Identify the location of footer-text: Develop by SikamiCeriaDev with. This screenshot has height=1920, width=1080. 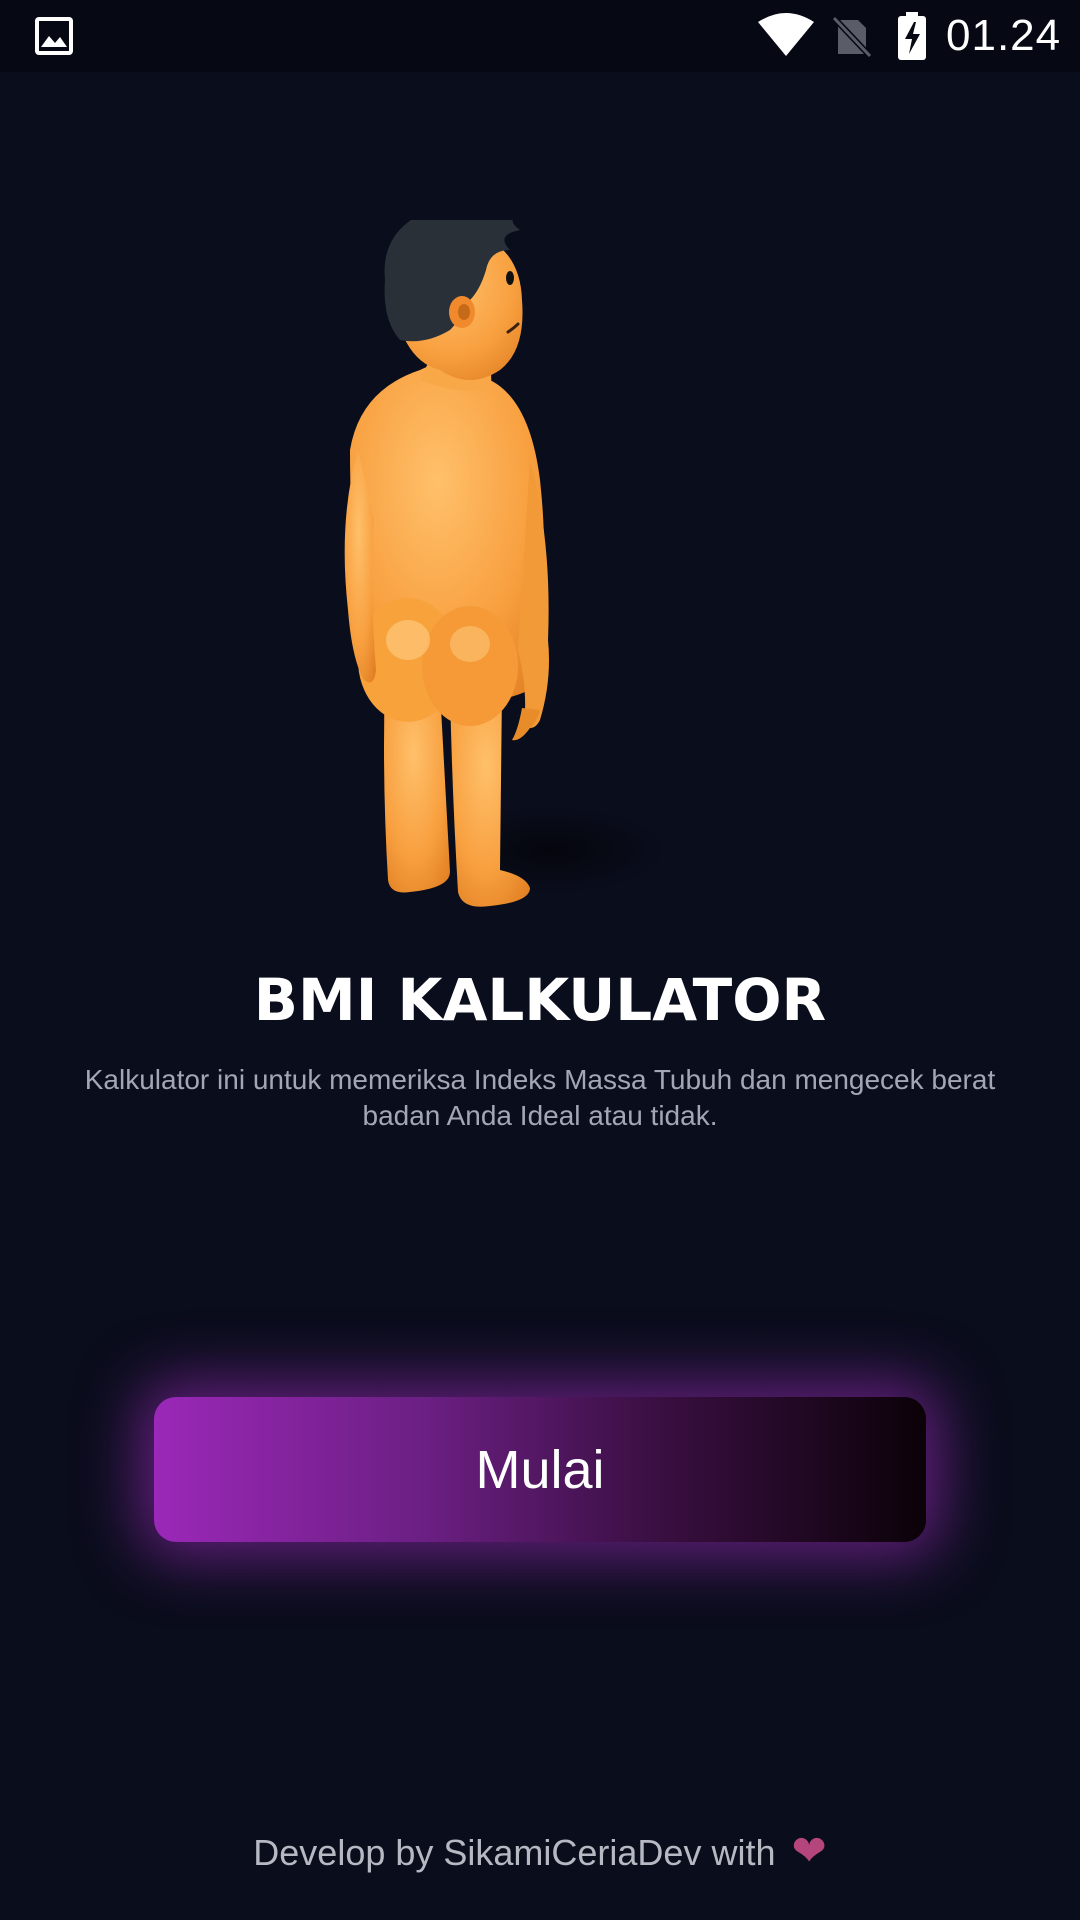
(514, 1852).